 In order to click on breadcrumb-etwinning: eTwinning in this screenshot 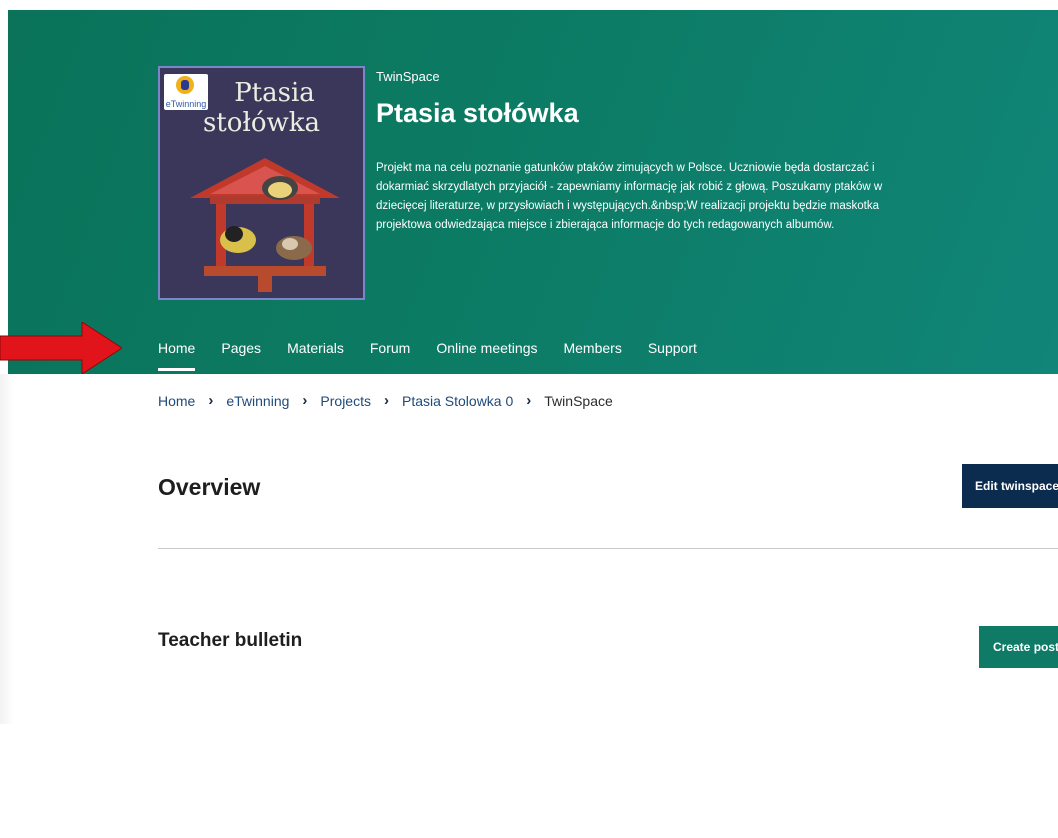, I will do `click(257, 401)`.